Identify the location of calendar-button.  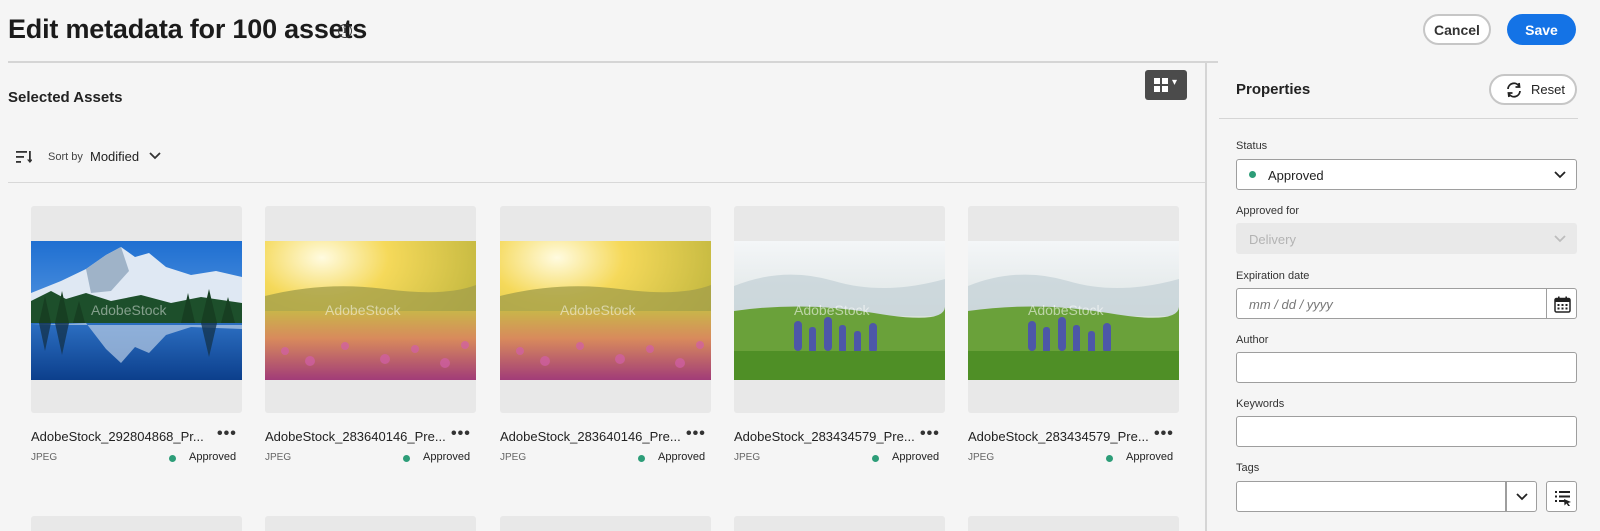
(1561, 303).